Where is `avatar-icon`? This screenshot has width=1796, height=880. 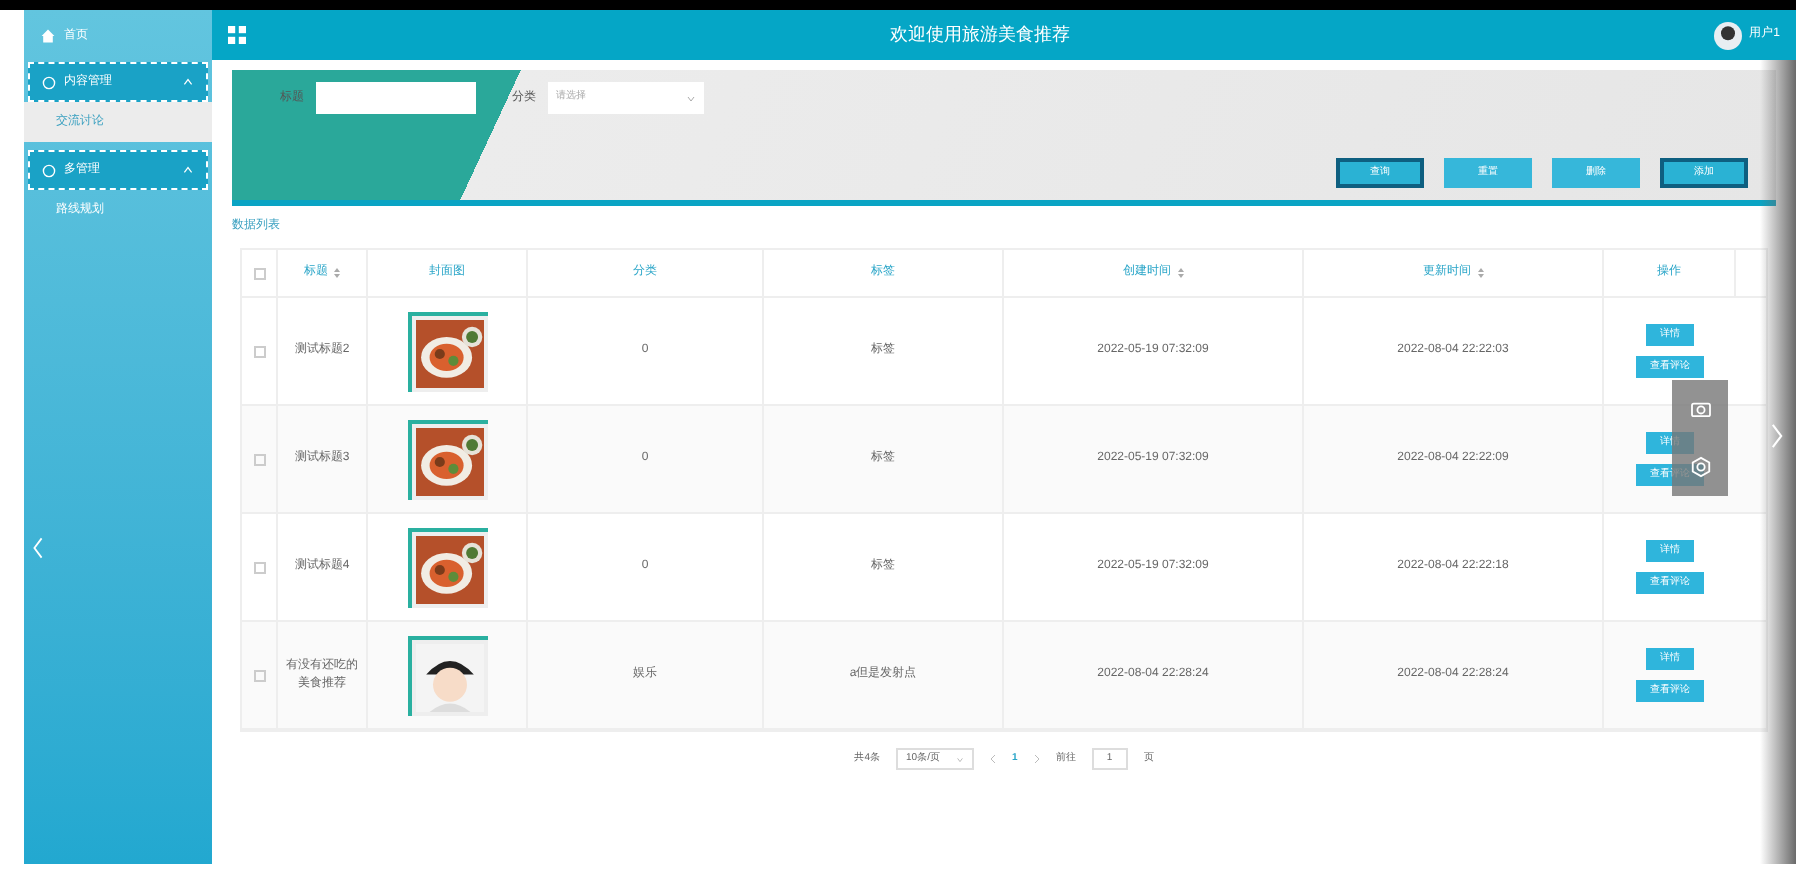
avatar-icon is located at coordinates (1727, 35).